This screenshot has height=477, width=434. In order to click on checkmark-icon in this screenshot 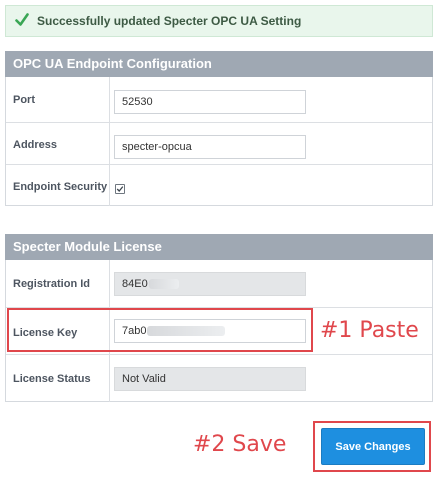, I will do `click(120, 189)`.